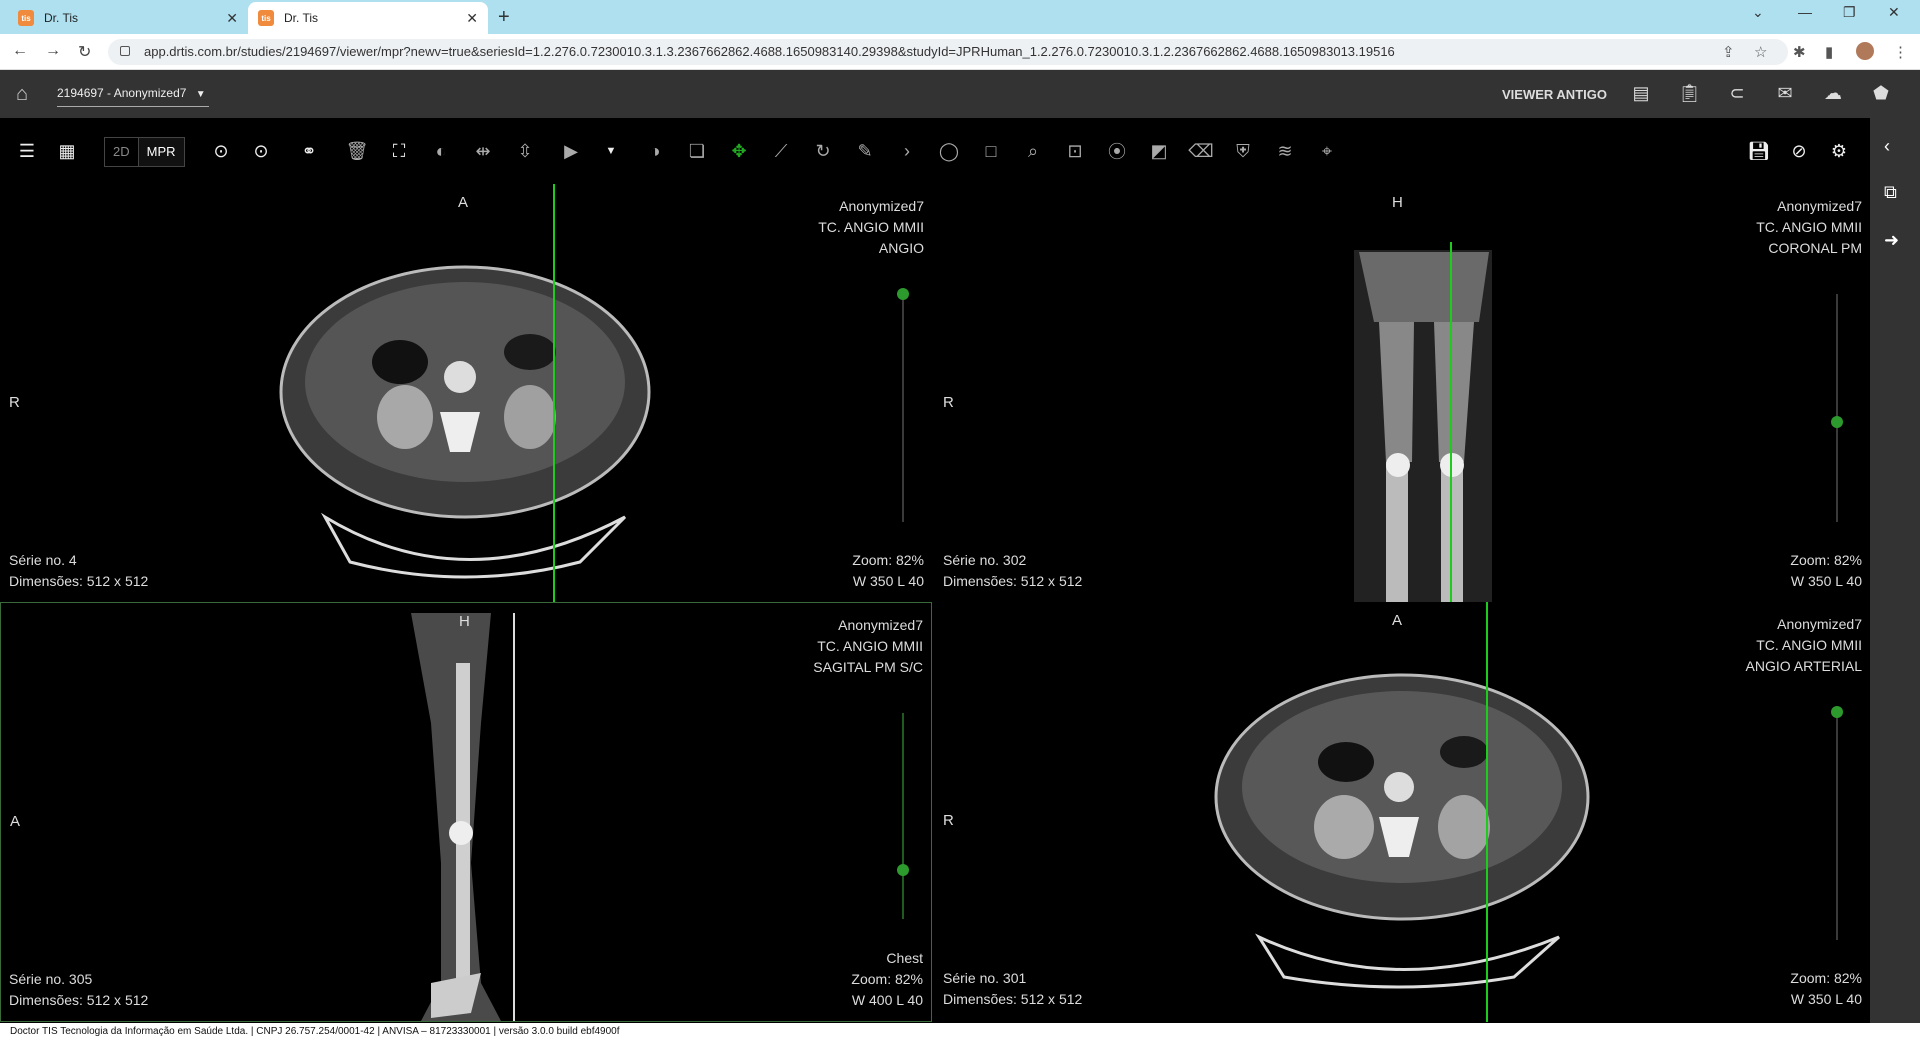 The image size is (1920, 1040). I want to click on label-tag-icon: ➜, so click(1891, 240).